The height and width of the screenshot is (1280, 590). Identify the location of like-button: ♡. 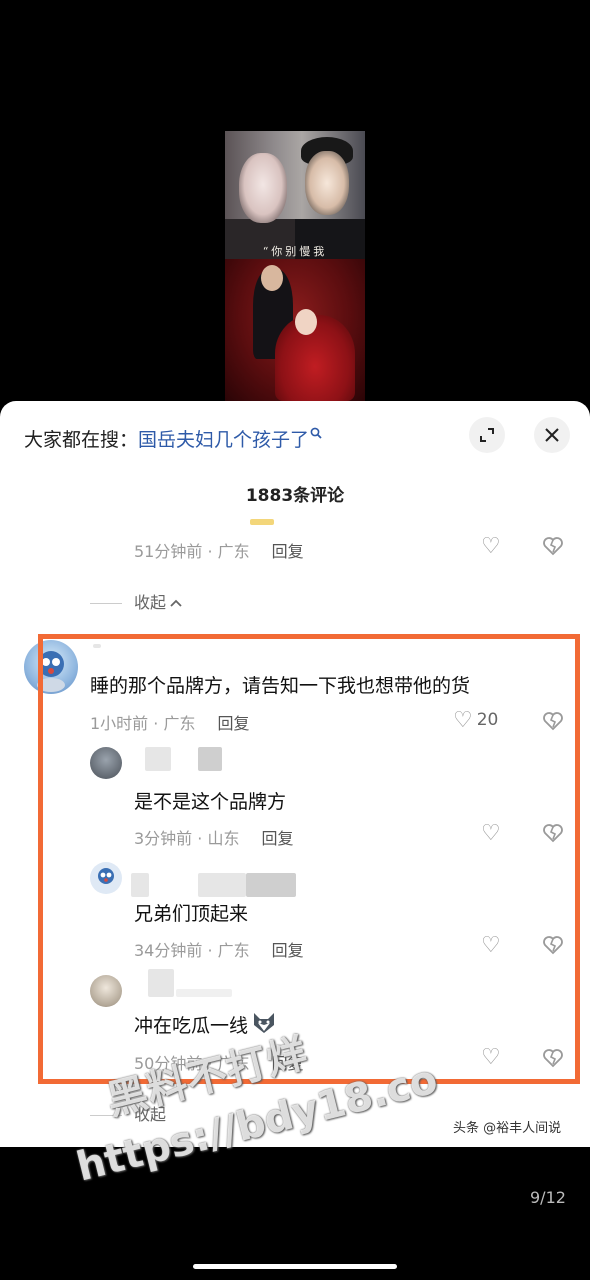
(491, 547).